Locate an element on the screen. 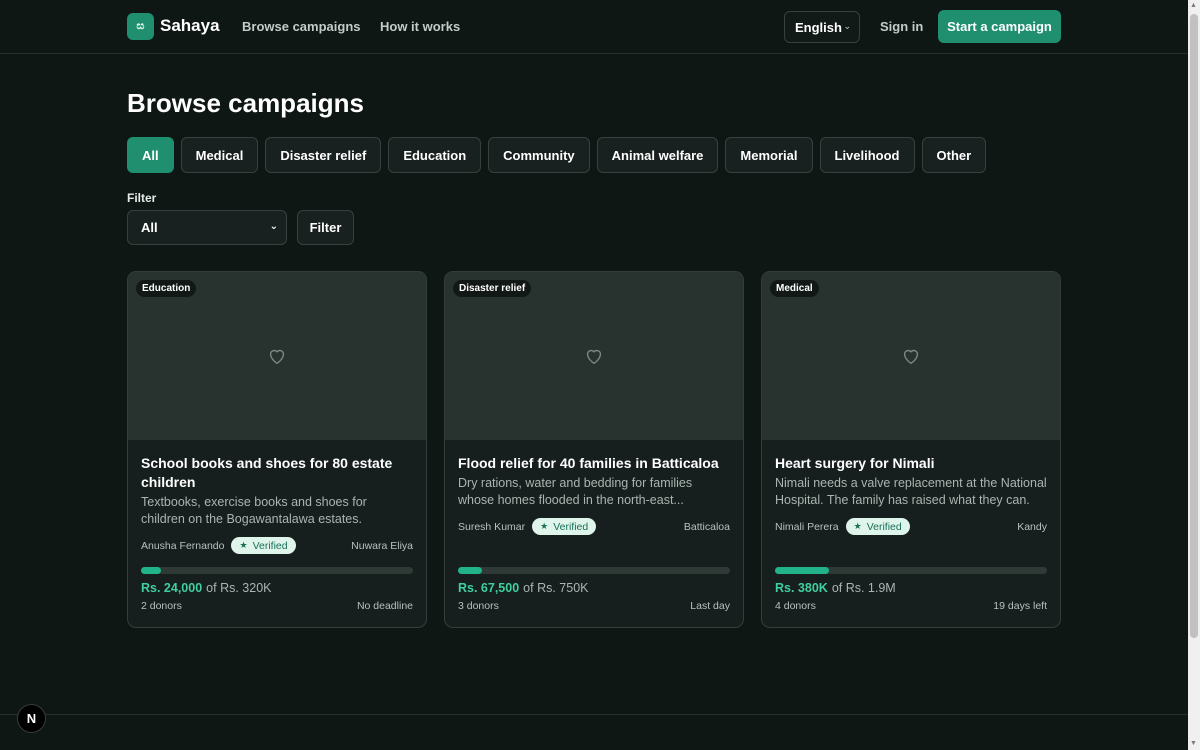 The image size is (1200, 750). filter-select-value: All is located at coordinates (149, 227).